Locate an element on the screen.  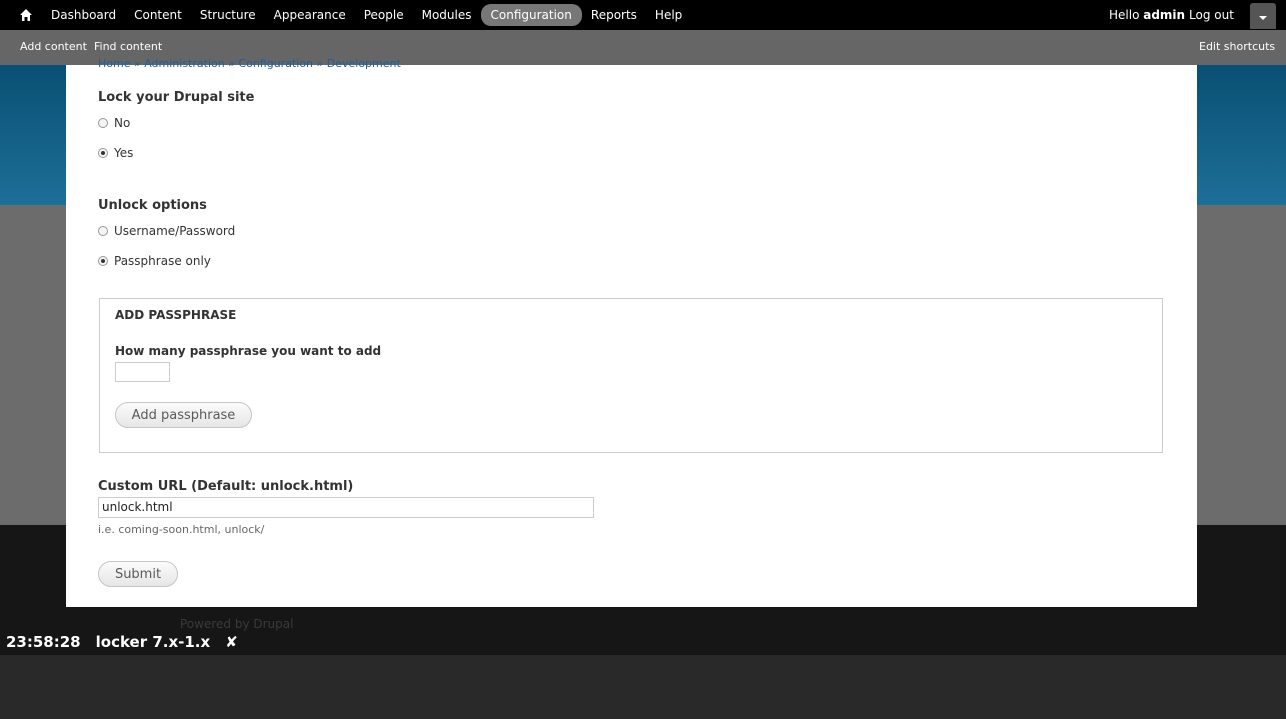
lock-site-label: Lock your Drupal site is located at coordinates (176, 97).